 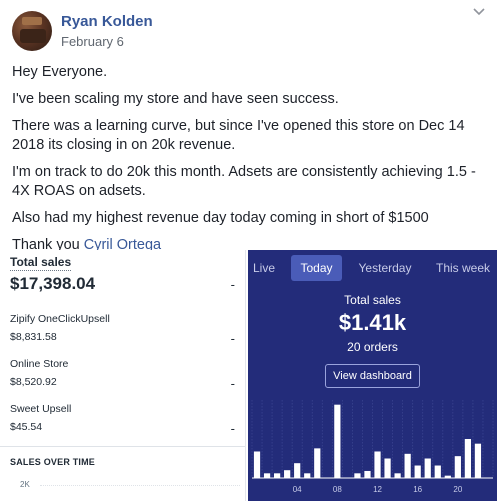 What do you see at coordinates (53, 283) in the screenshot?
I see `total-sales-value: $17,398.04` at bounding box center [53, 283].